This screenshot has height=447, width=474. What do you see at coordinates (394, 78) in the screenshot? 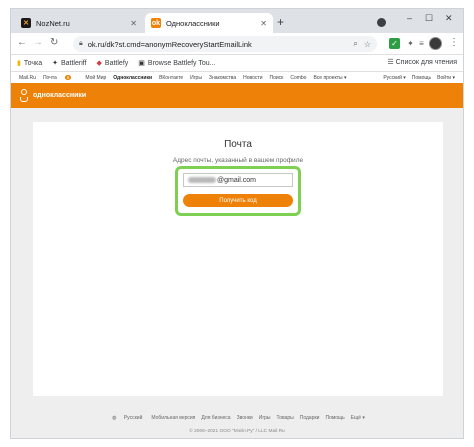
I see `language-selector: Русский ▾` at bounding box center [394, 78].